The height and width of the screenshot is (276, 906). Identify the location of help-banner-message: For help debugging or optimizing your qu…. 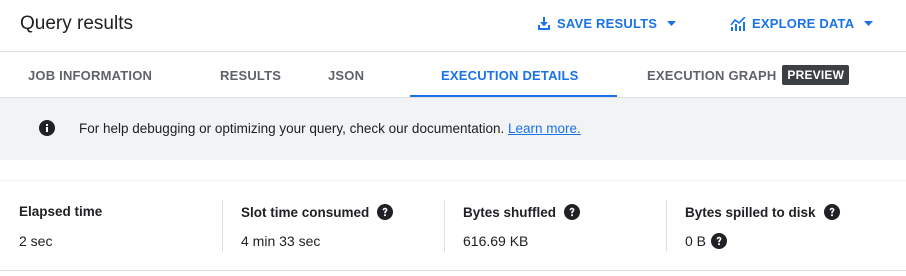
(292, 128).